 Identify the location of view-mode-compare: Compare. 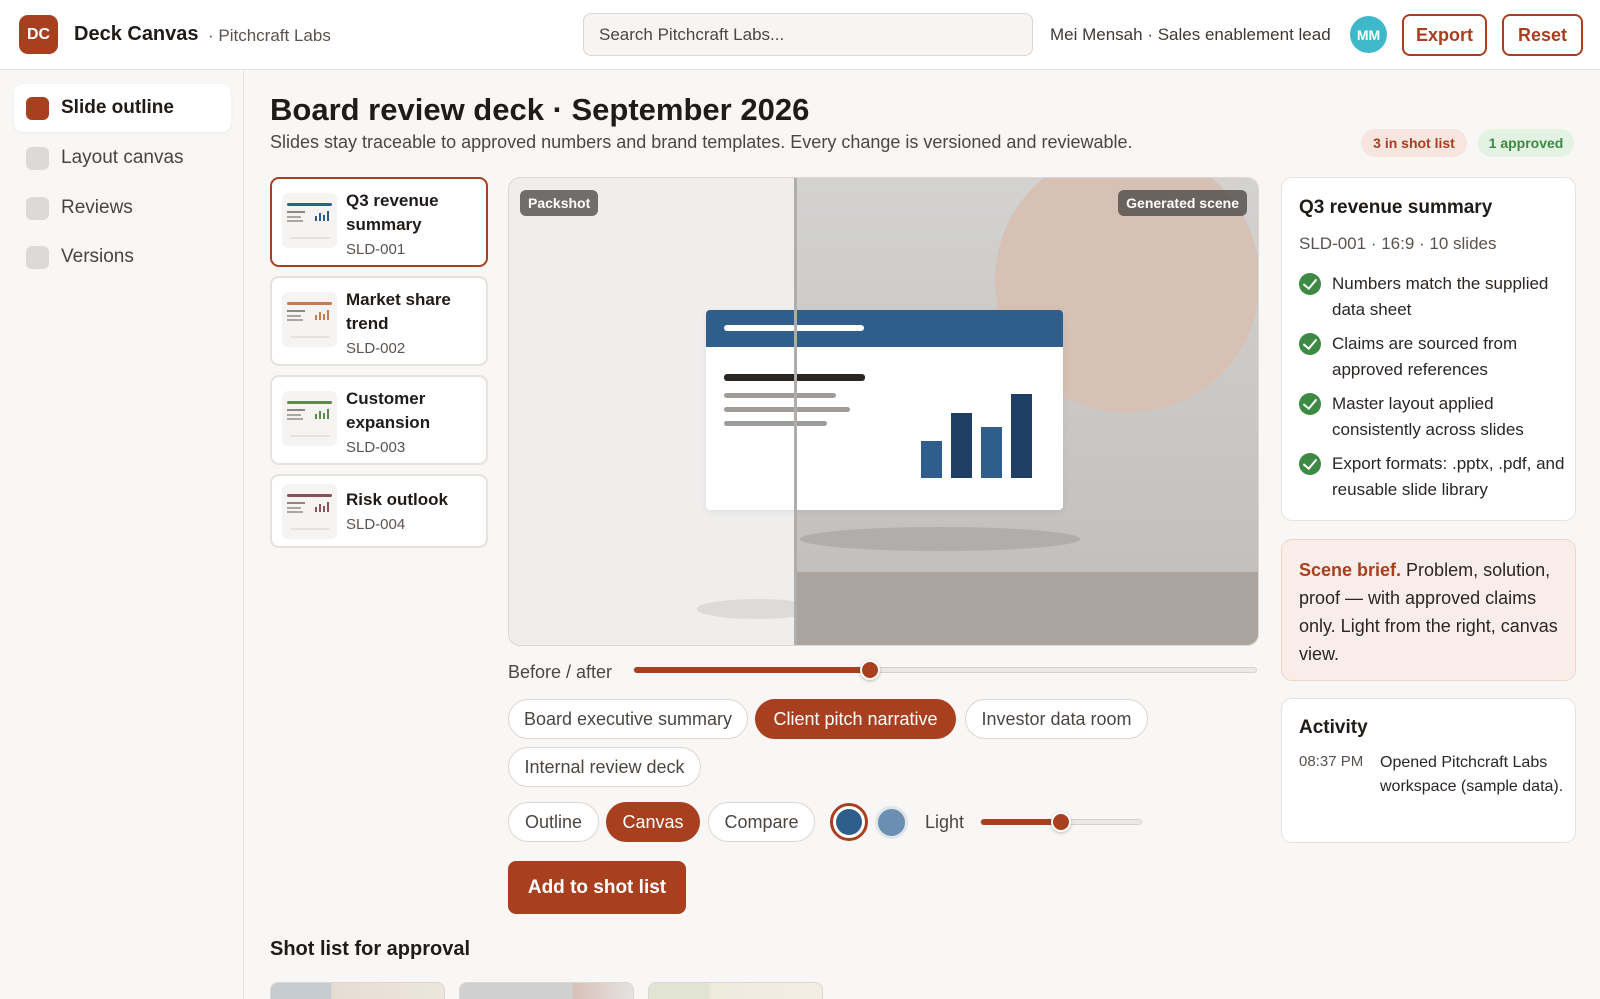
(761, 822).